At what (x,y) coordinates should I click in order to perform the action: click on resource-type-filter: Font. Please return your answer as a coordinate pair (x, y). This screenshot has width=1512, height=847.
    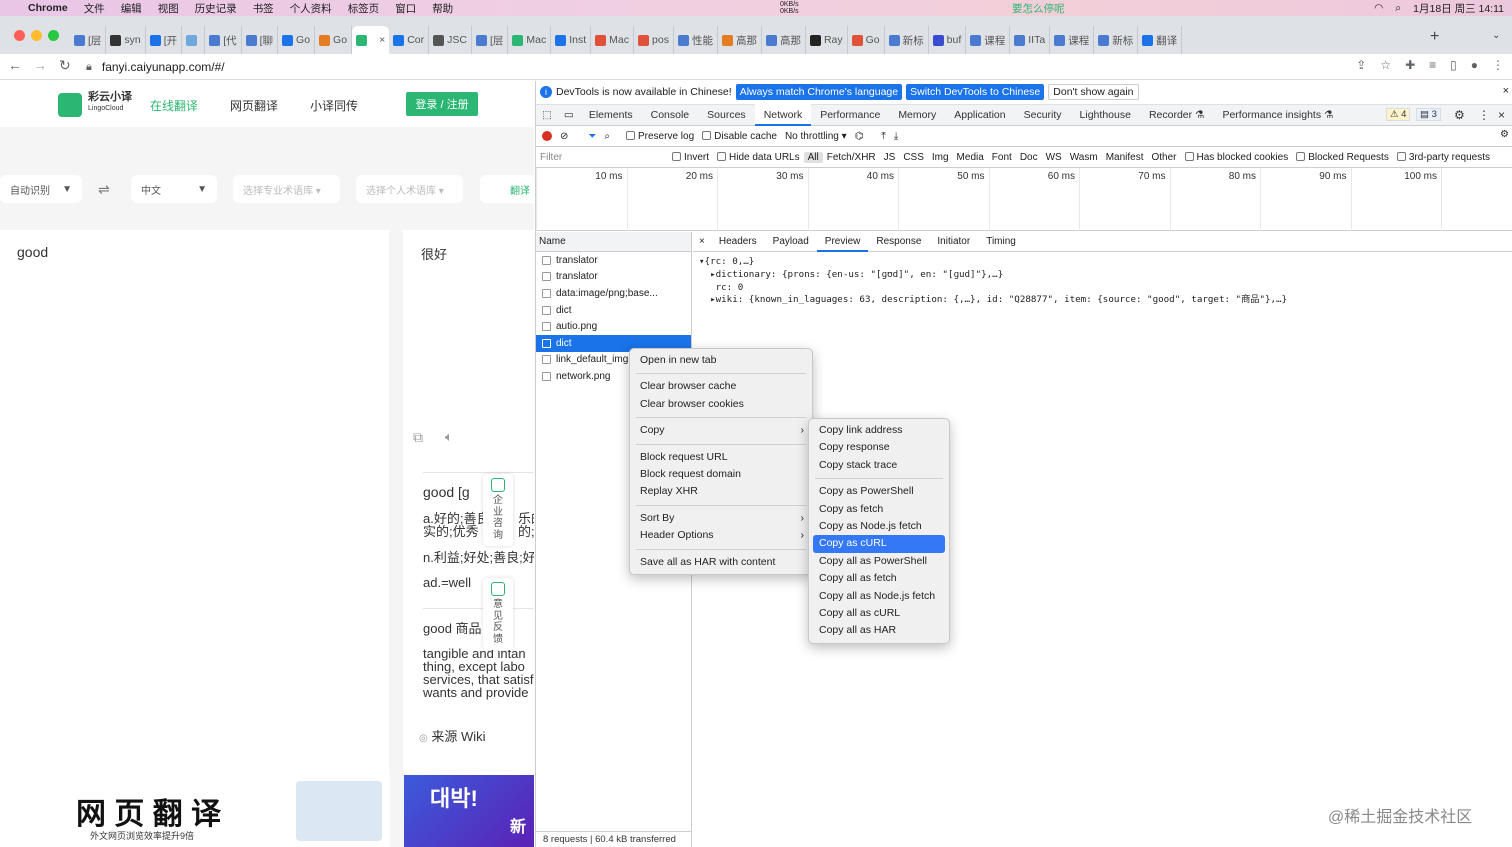
    Looking at the image, I should click on (1002, 157).